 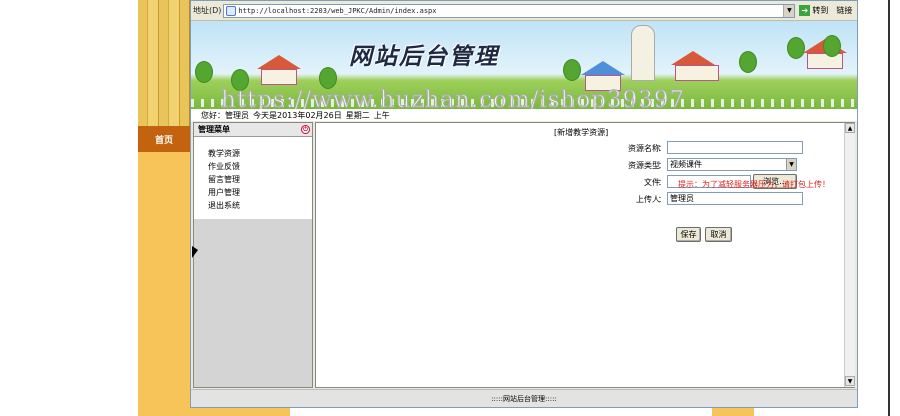 I want to click on collapse-icon: ⏻, so click(x=305, y=129).